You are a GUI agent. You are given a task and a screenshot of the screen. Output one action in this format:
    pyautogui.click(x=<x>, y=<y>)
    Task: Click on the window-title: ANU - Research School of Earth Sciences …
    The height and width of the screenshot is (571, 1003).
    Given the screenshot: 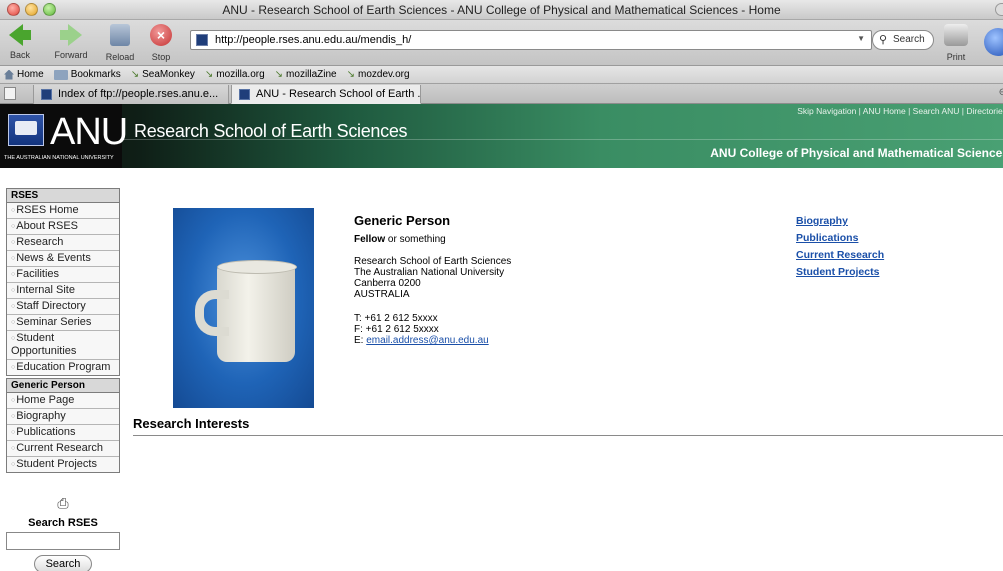 What is the action you would take?
    pyautogui.click(x=501, y=10)
    